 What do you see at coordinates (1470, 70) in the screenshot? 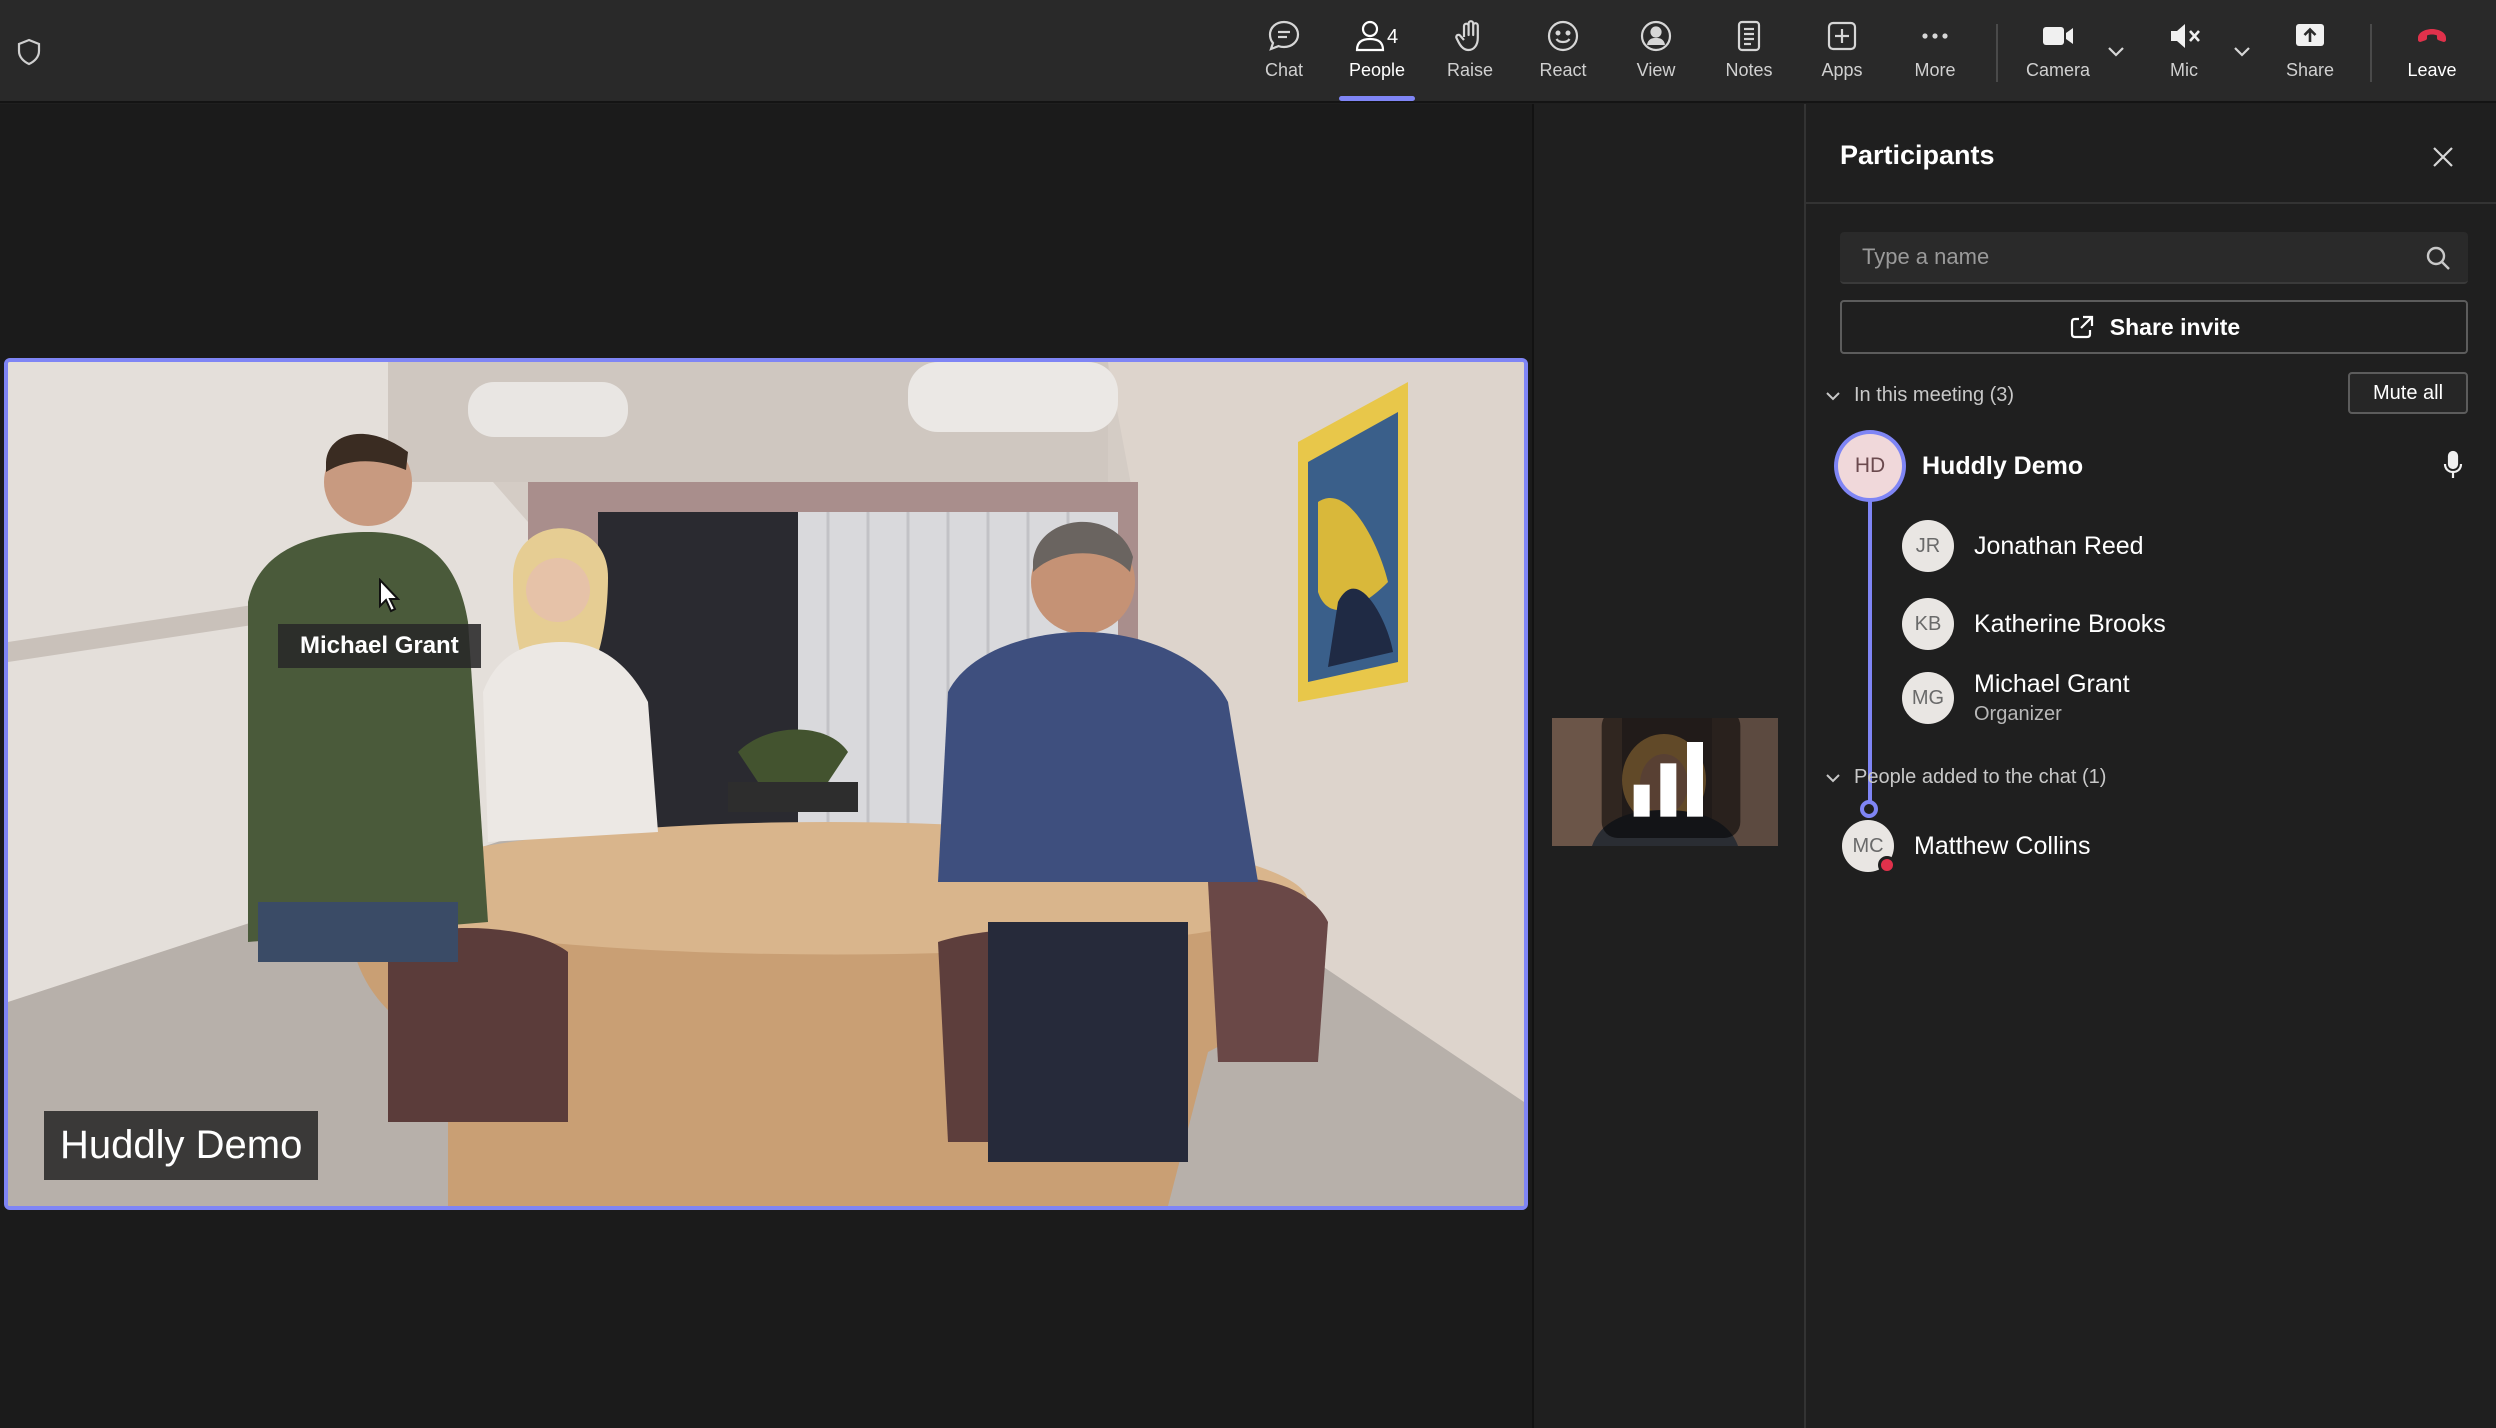
I see `raise-label: Raise` at bounding box center [1470, 70].